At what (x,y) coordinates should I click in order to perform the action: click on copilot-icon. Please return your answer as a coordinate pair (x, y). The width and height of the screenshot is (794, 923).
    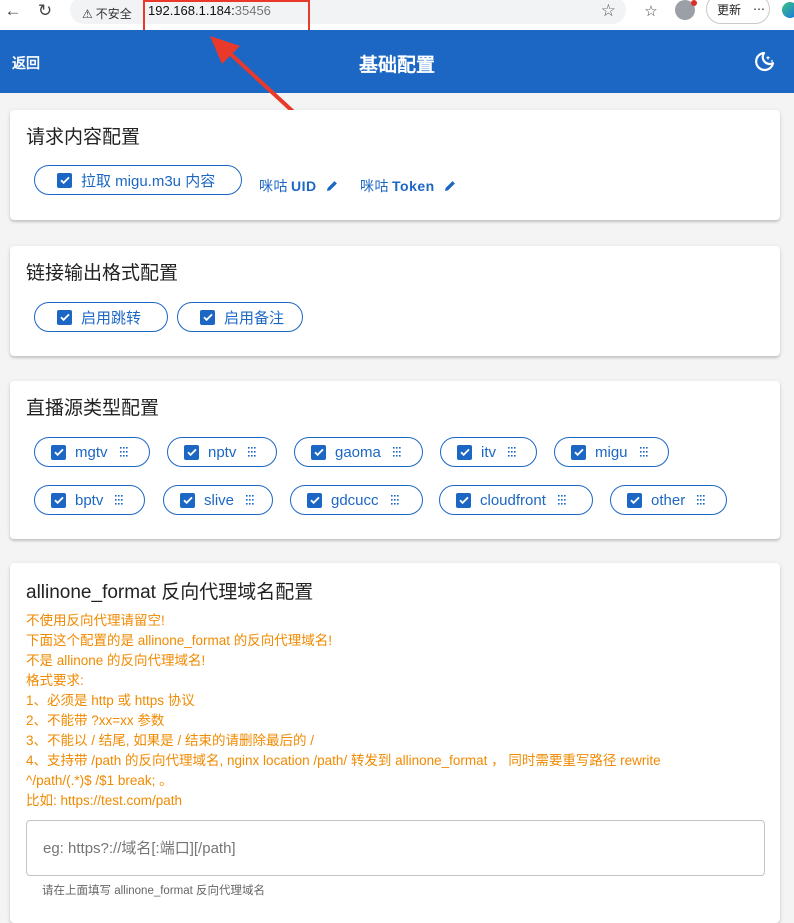
    Looking at the image, I should click on (788, 10).